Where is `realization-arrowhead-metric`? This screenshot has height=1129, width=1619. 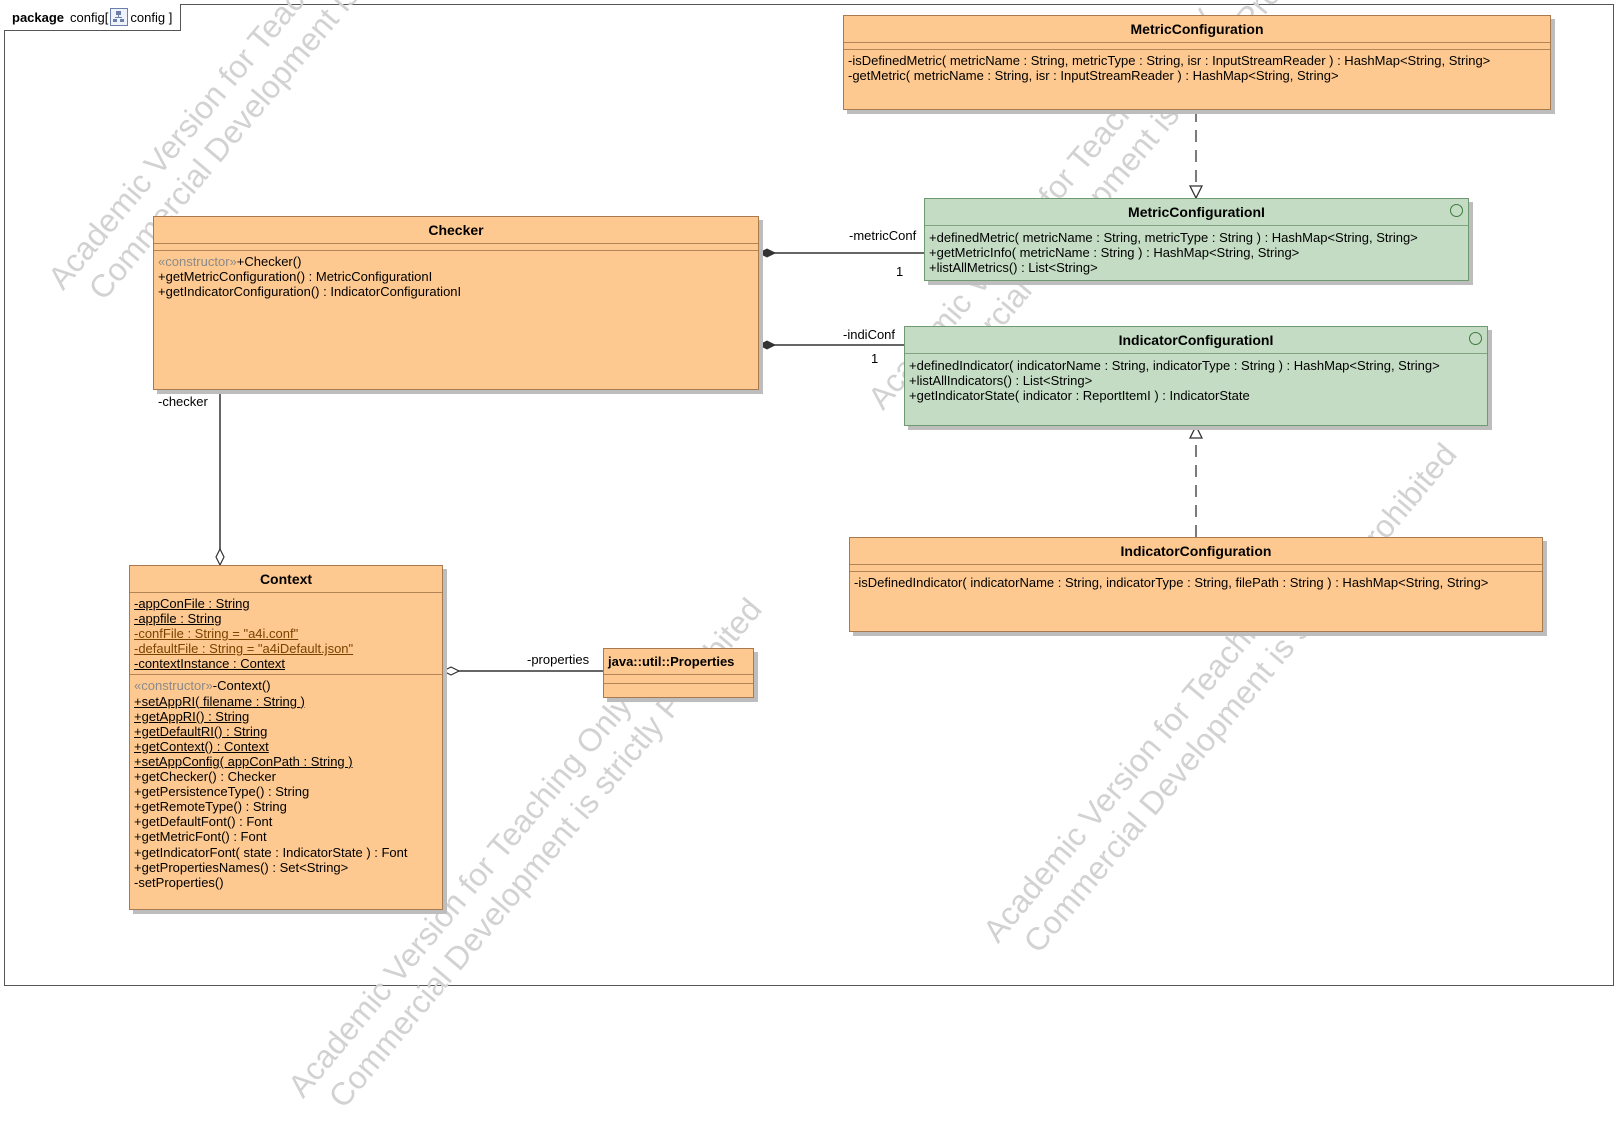 realization-arrowhead-metric is located at coordinates (1196, 192).